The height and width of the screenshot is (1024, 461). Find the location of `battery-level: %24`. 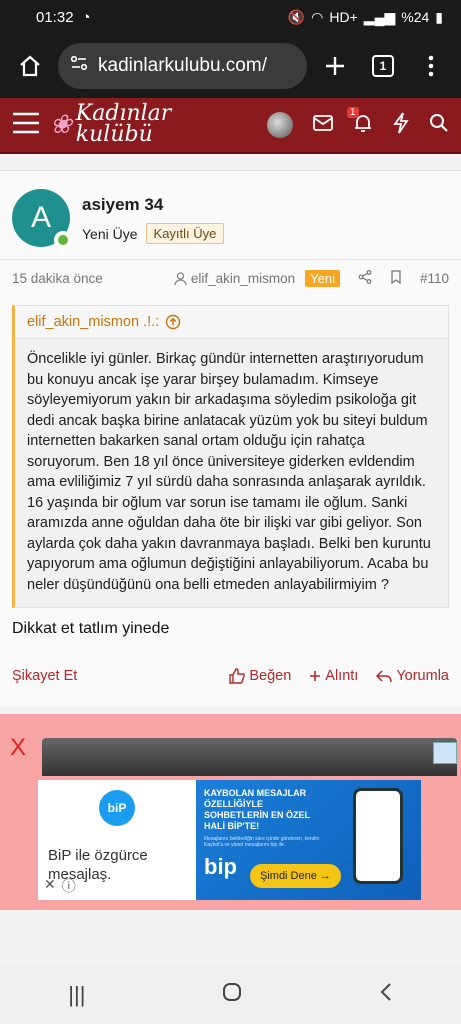

battery-level: %24 is located at coordinates (415, 17).